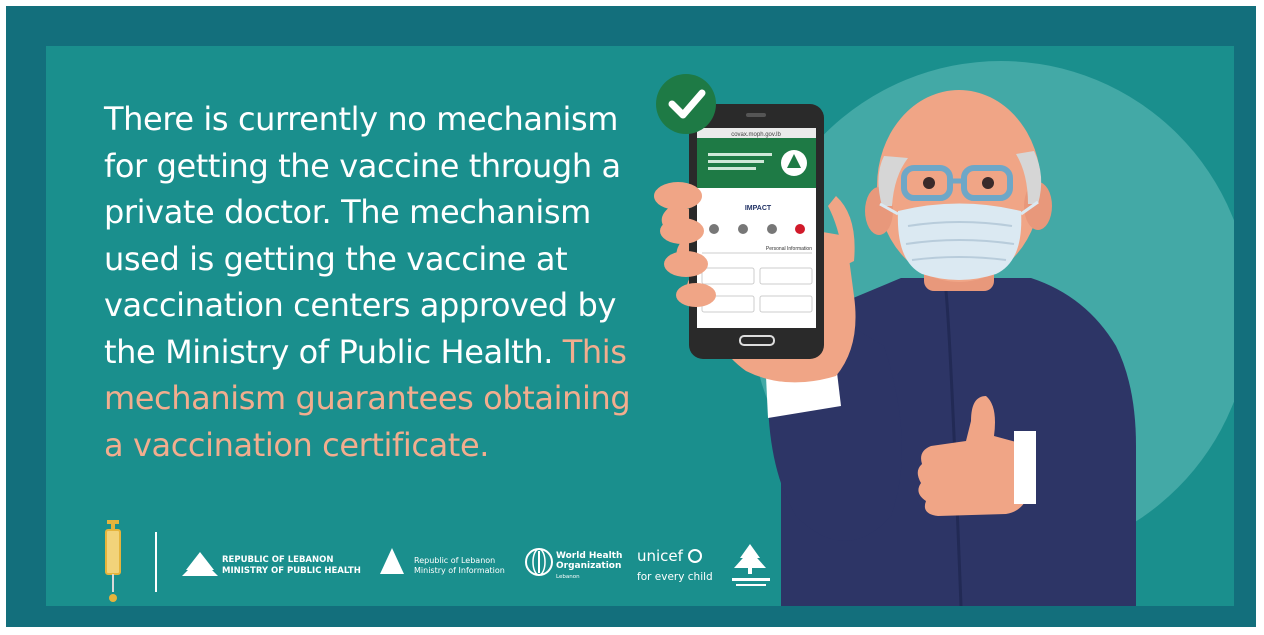 The image size is (1264, 635). I want to click on moi-line1: Republic of Lebanon, so click(454, 560).